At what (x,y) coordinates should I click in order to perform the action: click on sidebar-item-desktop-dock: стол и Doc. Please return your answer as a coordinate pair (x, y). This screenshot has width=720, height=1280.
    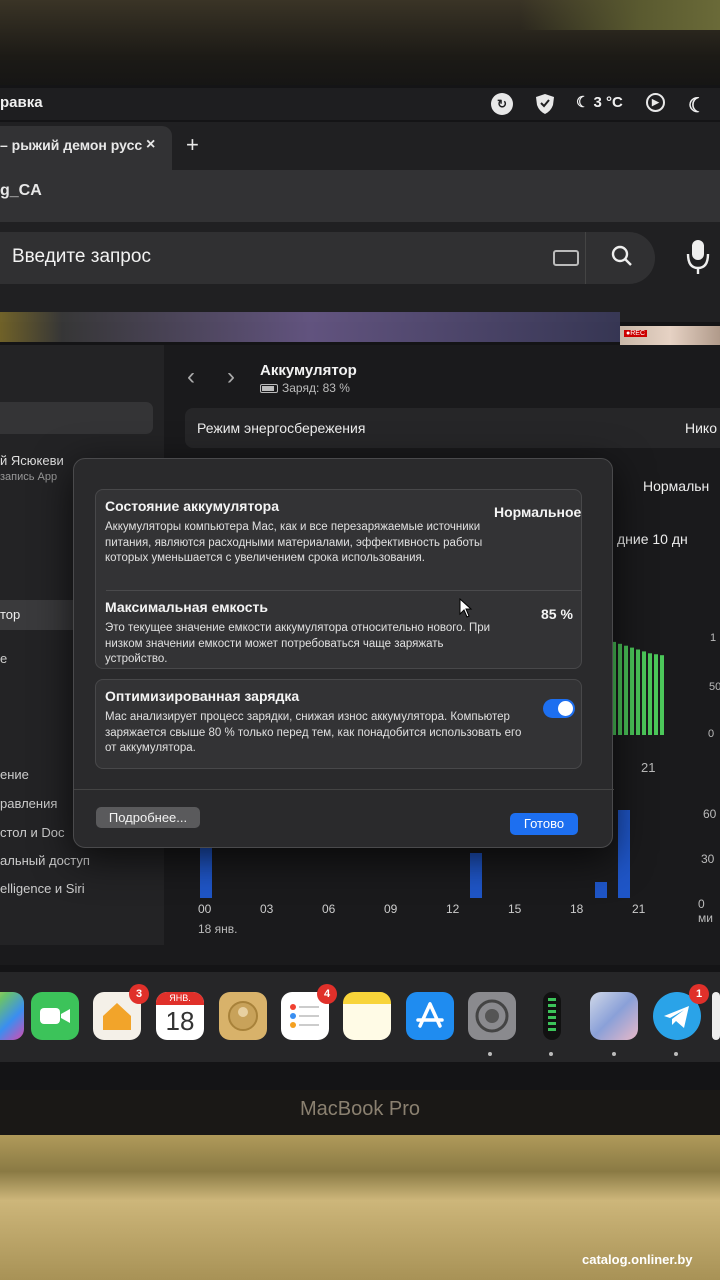
    Looking at the image, I should click on (32, 832).